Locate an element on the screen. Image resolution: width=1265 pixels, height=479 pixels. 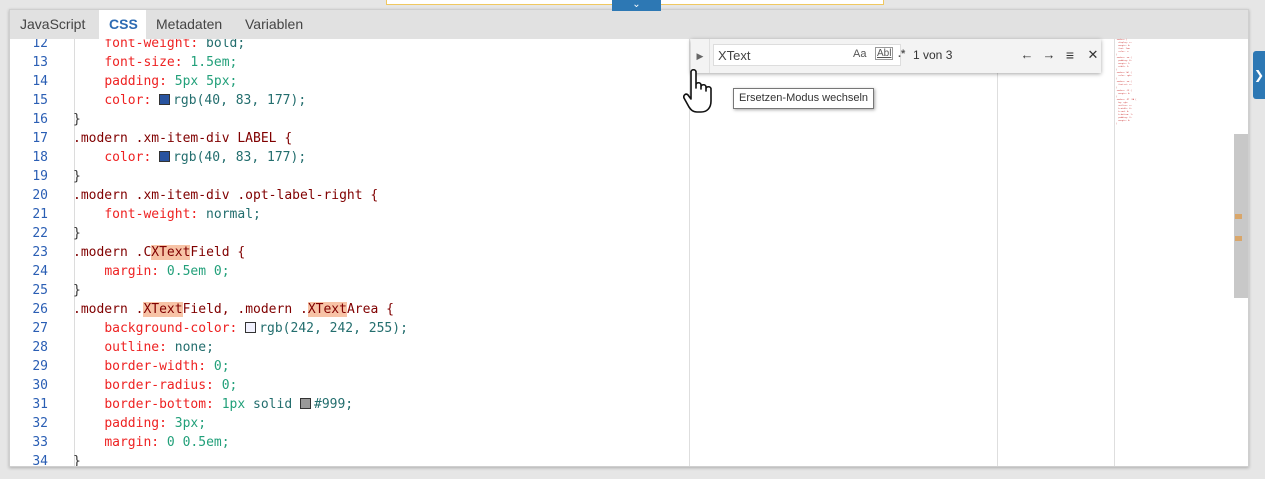
hand-pointer-icon is located at coordinates (697, 90).